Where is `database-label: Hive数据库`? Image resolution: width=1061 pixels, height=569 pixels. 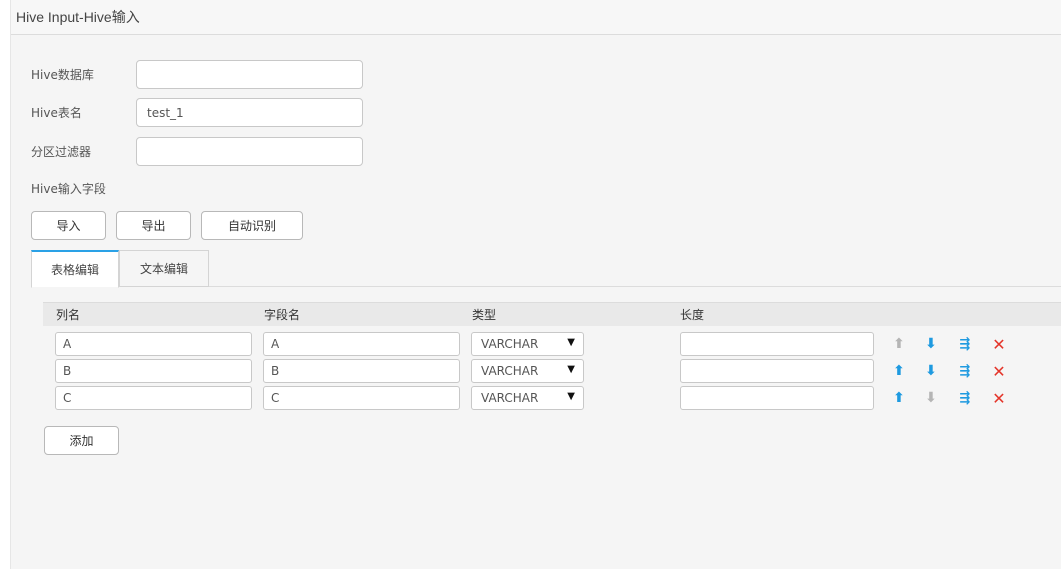 database-label: Hive数据库 is located at coordinates (62, 75).